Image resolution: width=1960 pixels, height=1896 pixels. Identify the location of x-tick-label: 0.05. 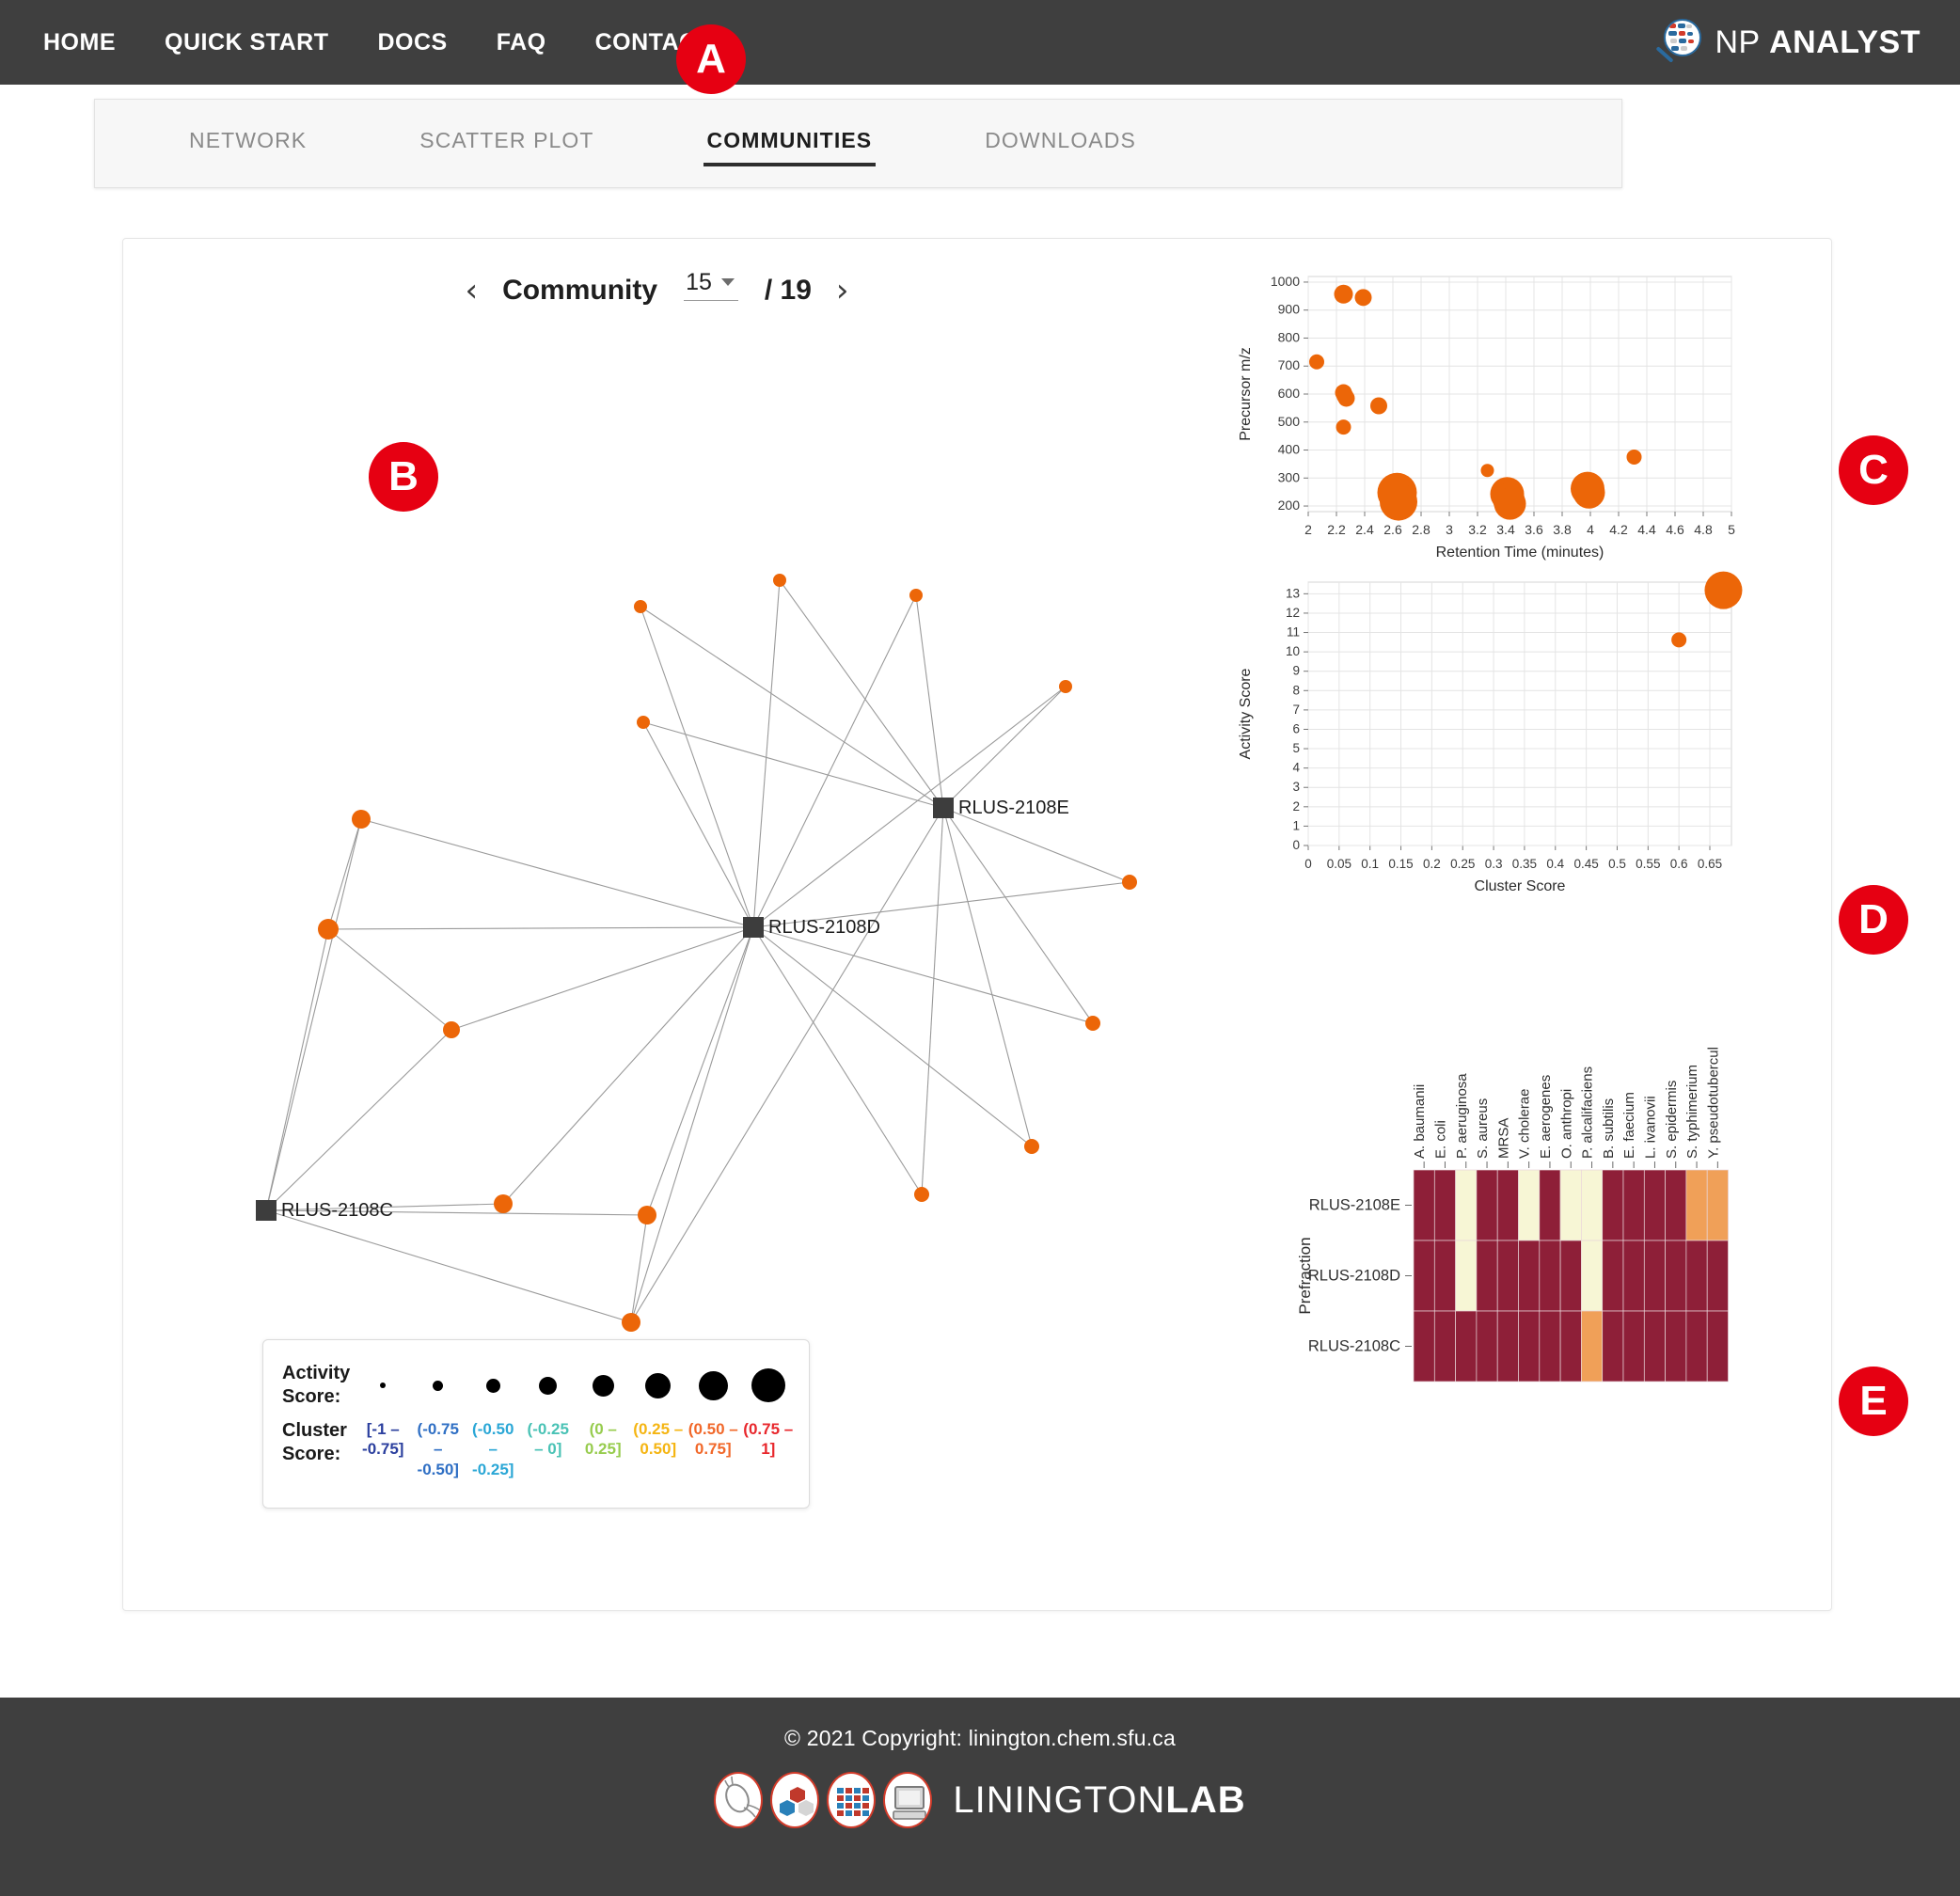
(1339, 864).